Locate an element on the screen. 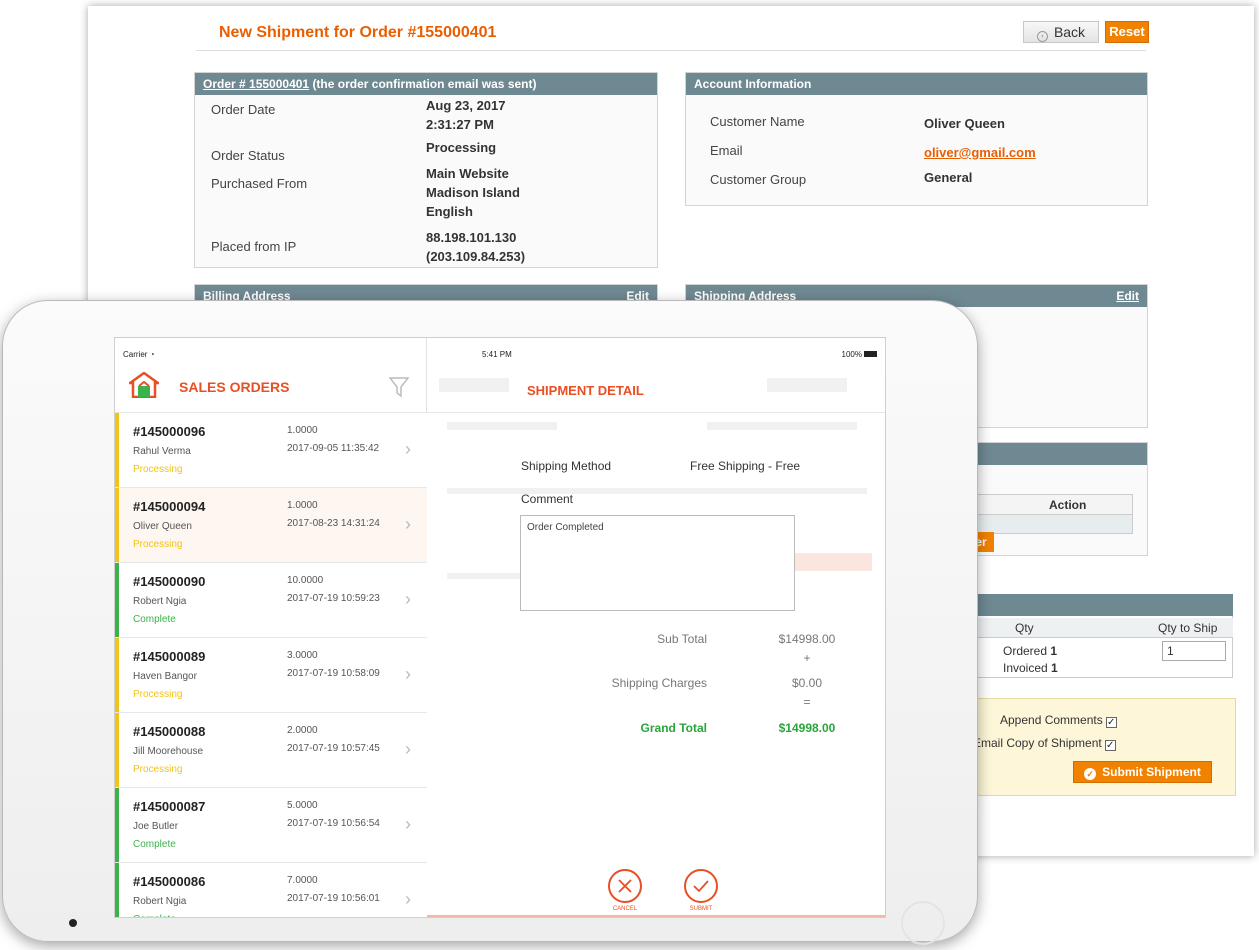 The height and width of the screenshot is (950, 1259). comment-textarea: Order Completed is located at coordinates (657, 563).